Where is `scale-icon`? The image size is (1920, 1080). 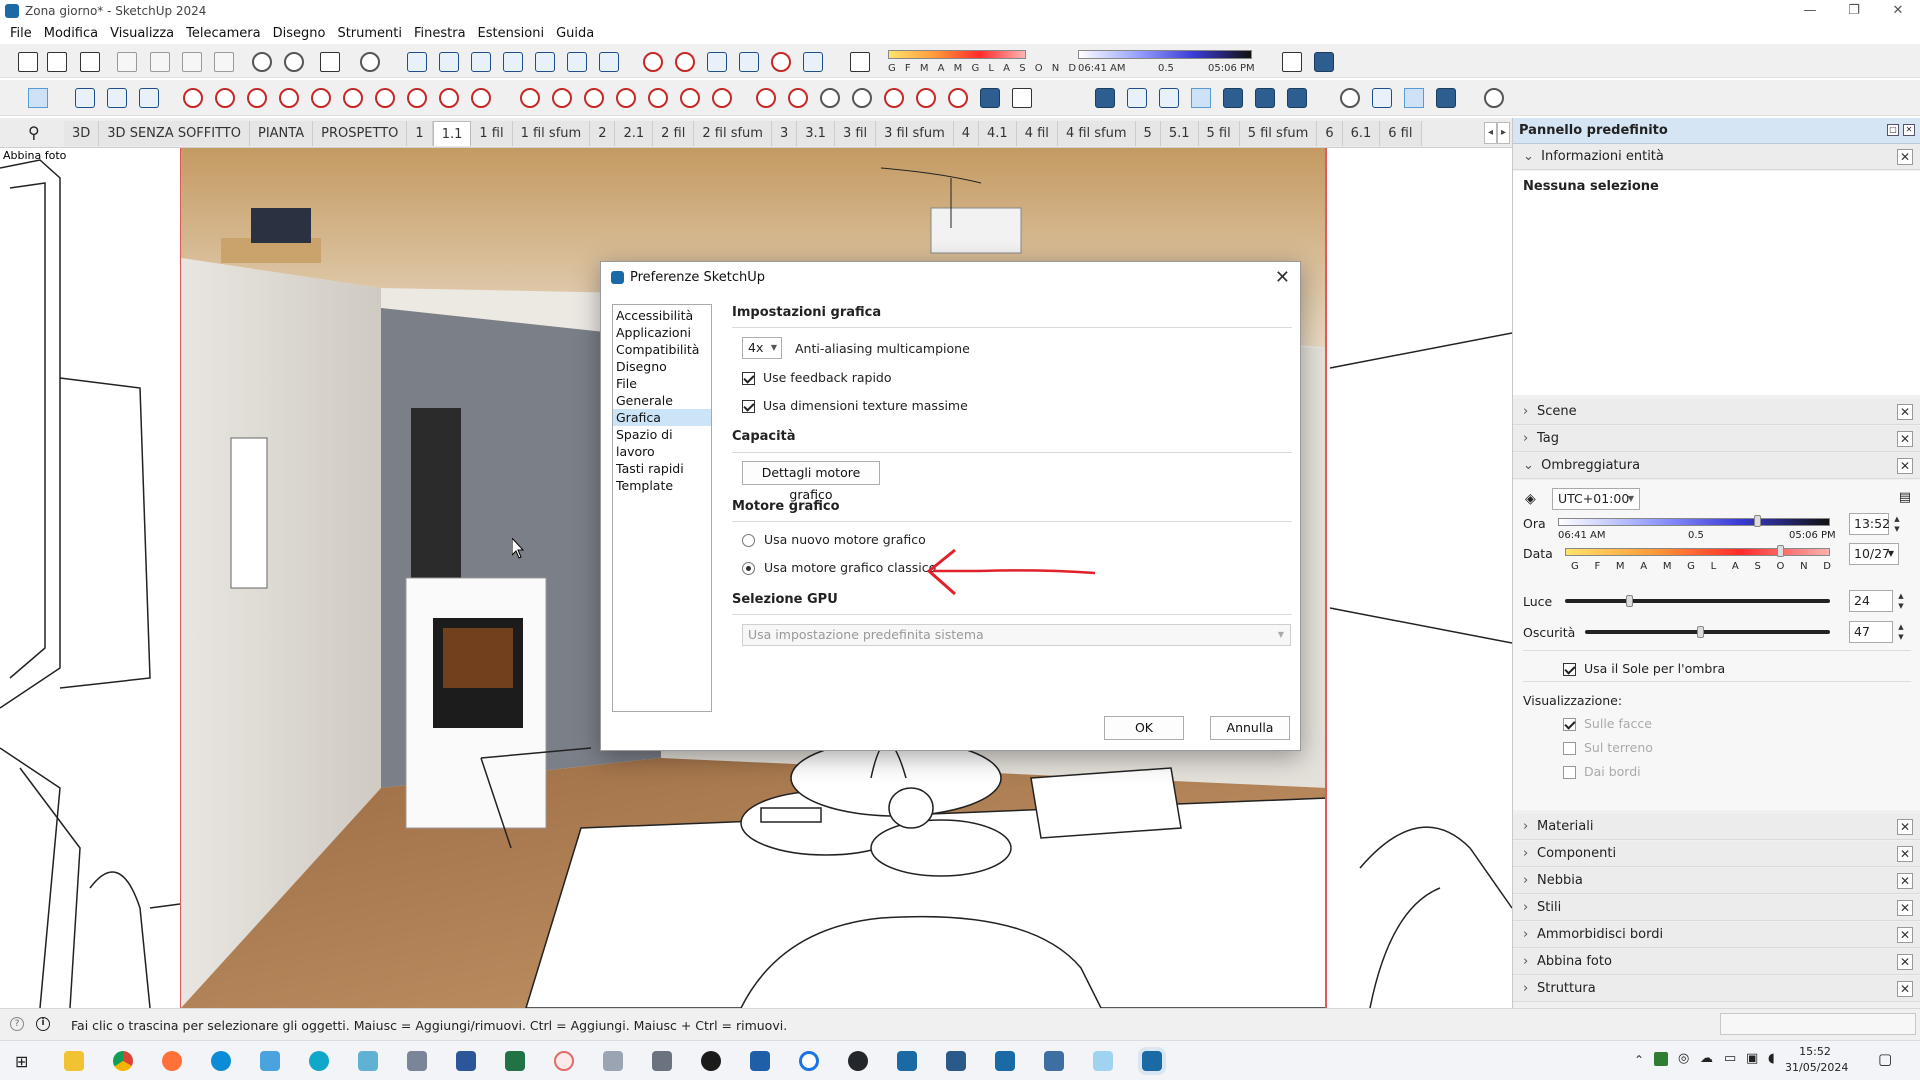 scale-icon is located at coordinates (658, 98).